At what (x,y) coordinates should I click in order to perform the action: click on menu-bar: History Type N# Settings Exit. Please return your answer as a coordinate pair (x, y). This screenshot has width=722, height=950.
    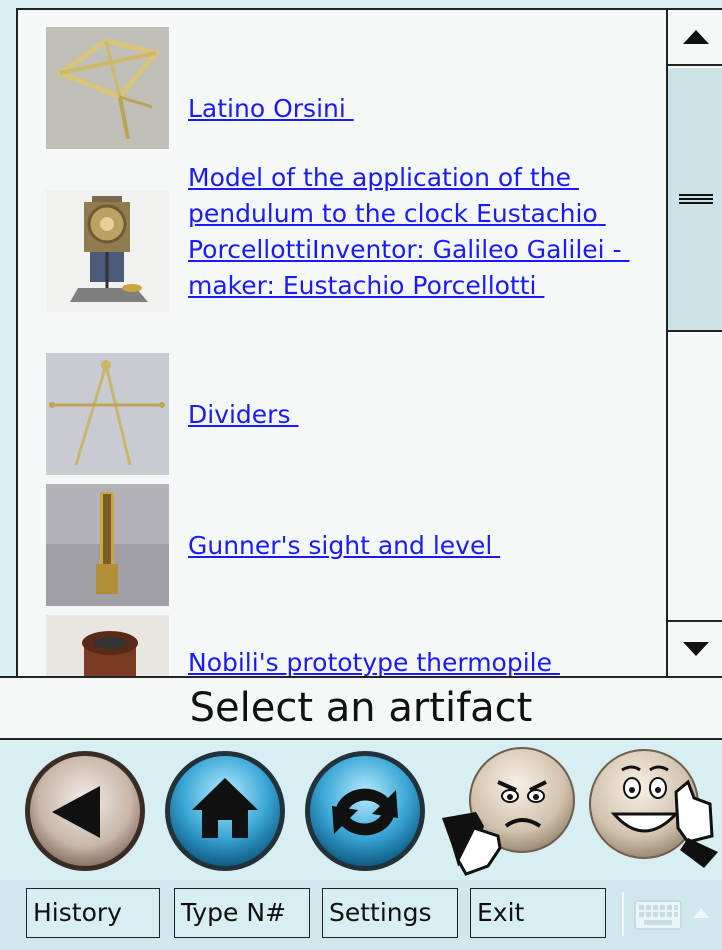
    Looking at the image, I should click on (361, 915).